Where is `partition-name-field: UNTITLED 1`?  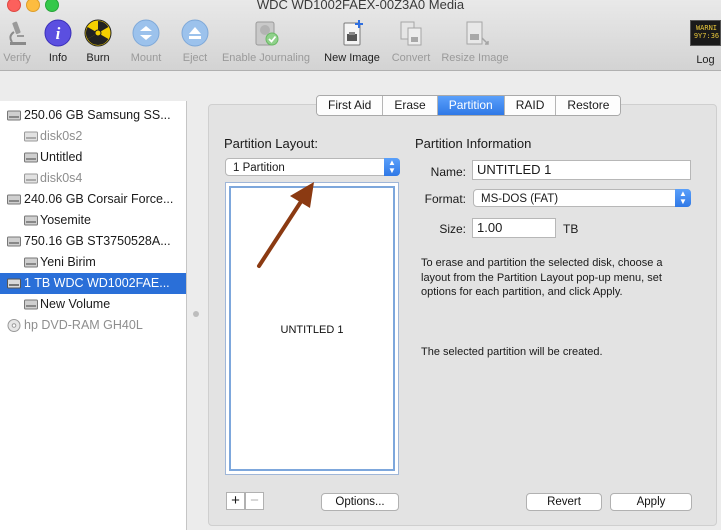 partition-name-field: UNTITLED 1 is located at coordinates (581, 170).